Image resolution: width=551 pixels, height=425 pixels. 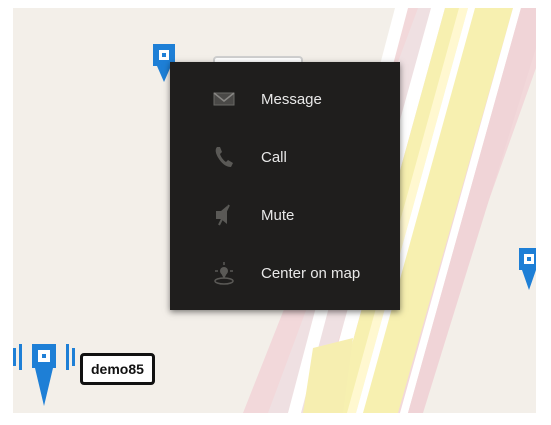 What do you see at coordinates (224, 157) in the screenshot?
I see `phone-icon` at bounding box center [224, 157].